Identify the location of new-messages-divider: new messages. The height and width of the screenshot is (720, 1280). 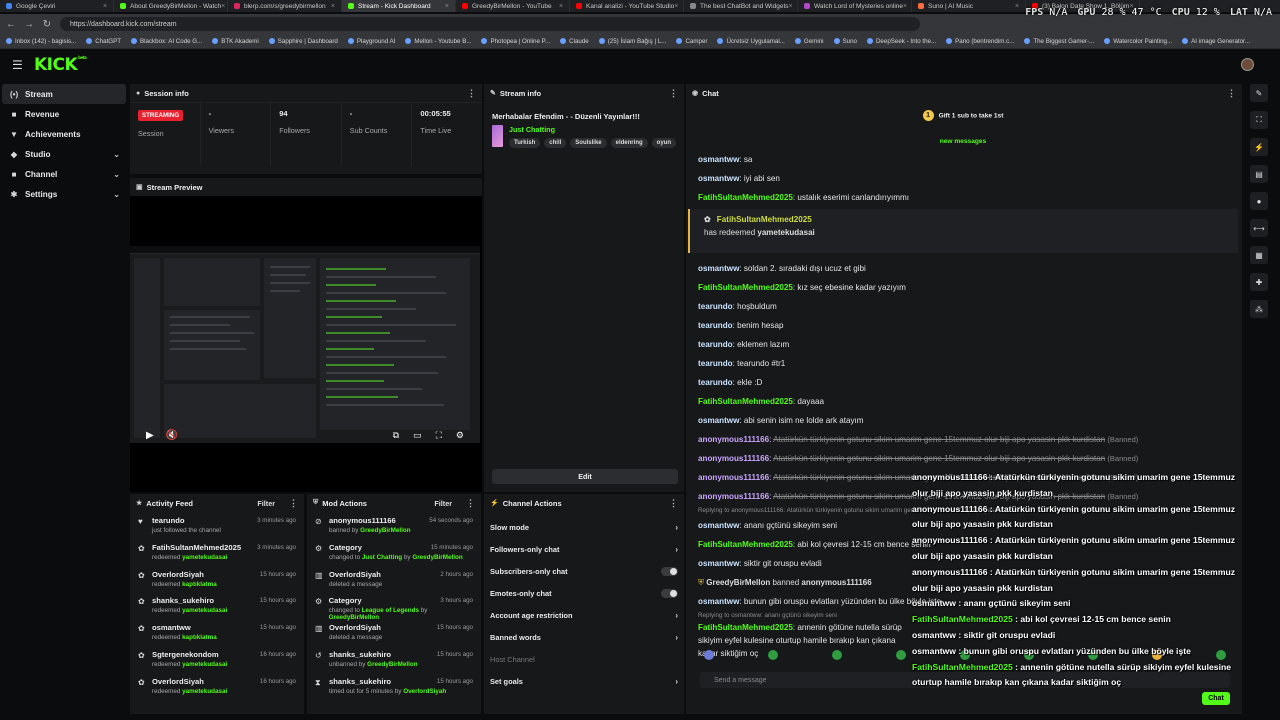
(963, 141).